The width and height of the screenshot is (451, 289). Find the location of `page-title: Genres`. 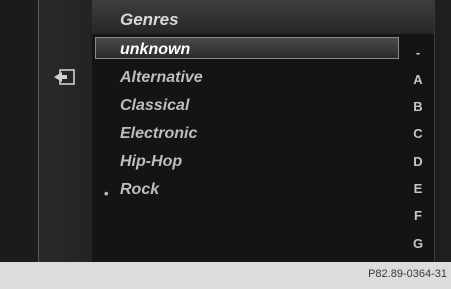

page-title: Genres is located at coordinates (149, 19).